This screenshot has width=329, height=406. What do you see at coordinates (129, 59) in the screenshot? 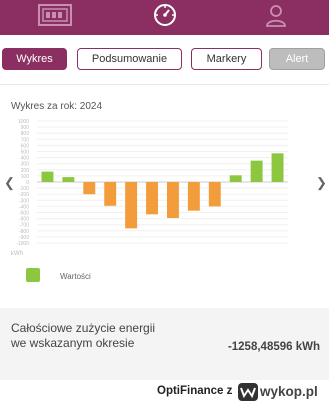
I see `tab-podsumowanie: Podsumowanie` at bounding box center [129, 59].